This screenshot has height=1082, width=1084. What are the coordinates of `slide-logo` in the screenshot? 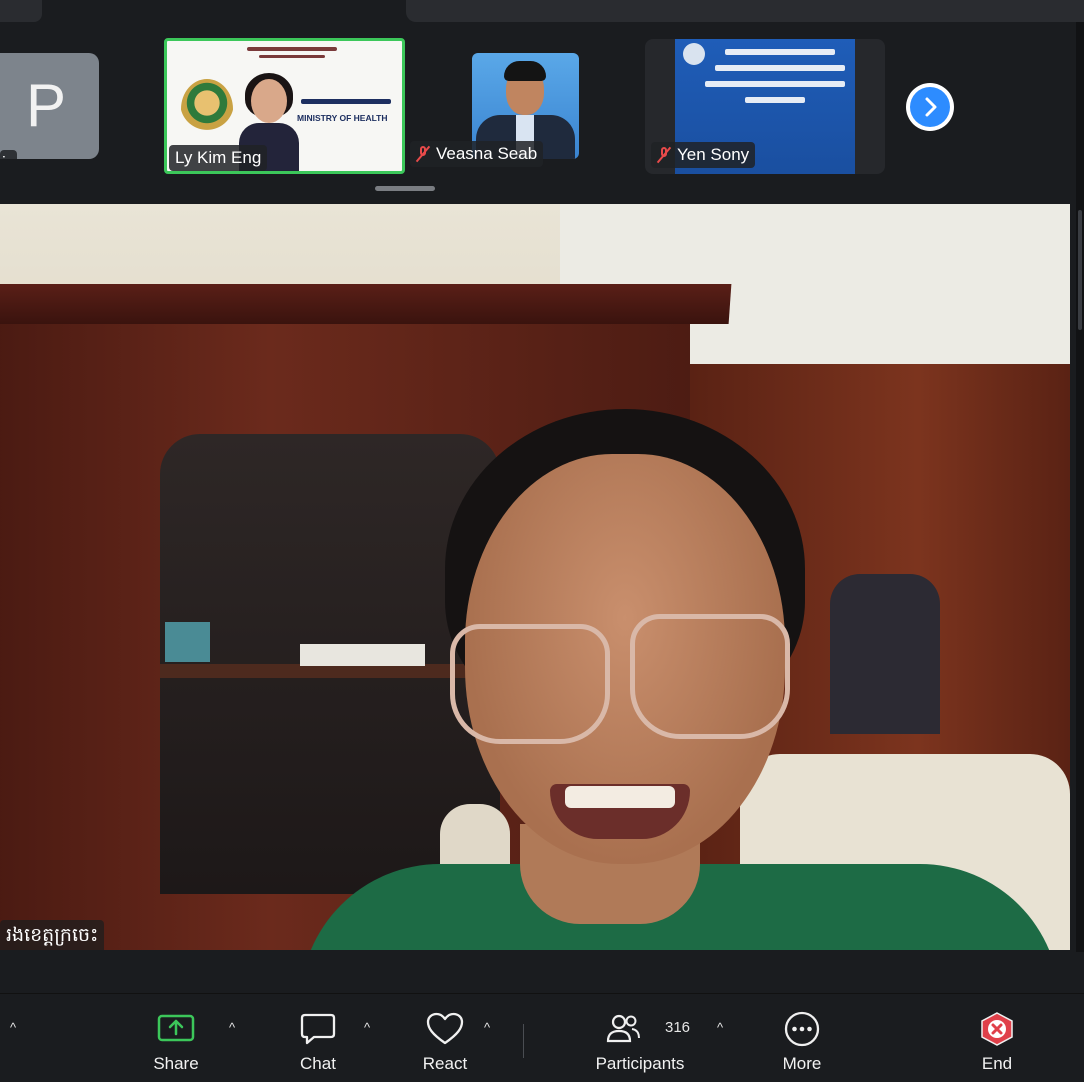 It's located at (694, 54).